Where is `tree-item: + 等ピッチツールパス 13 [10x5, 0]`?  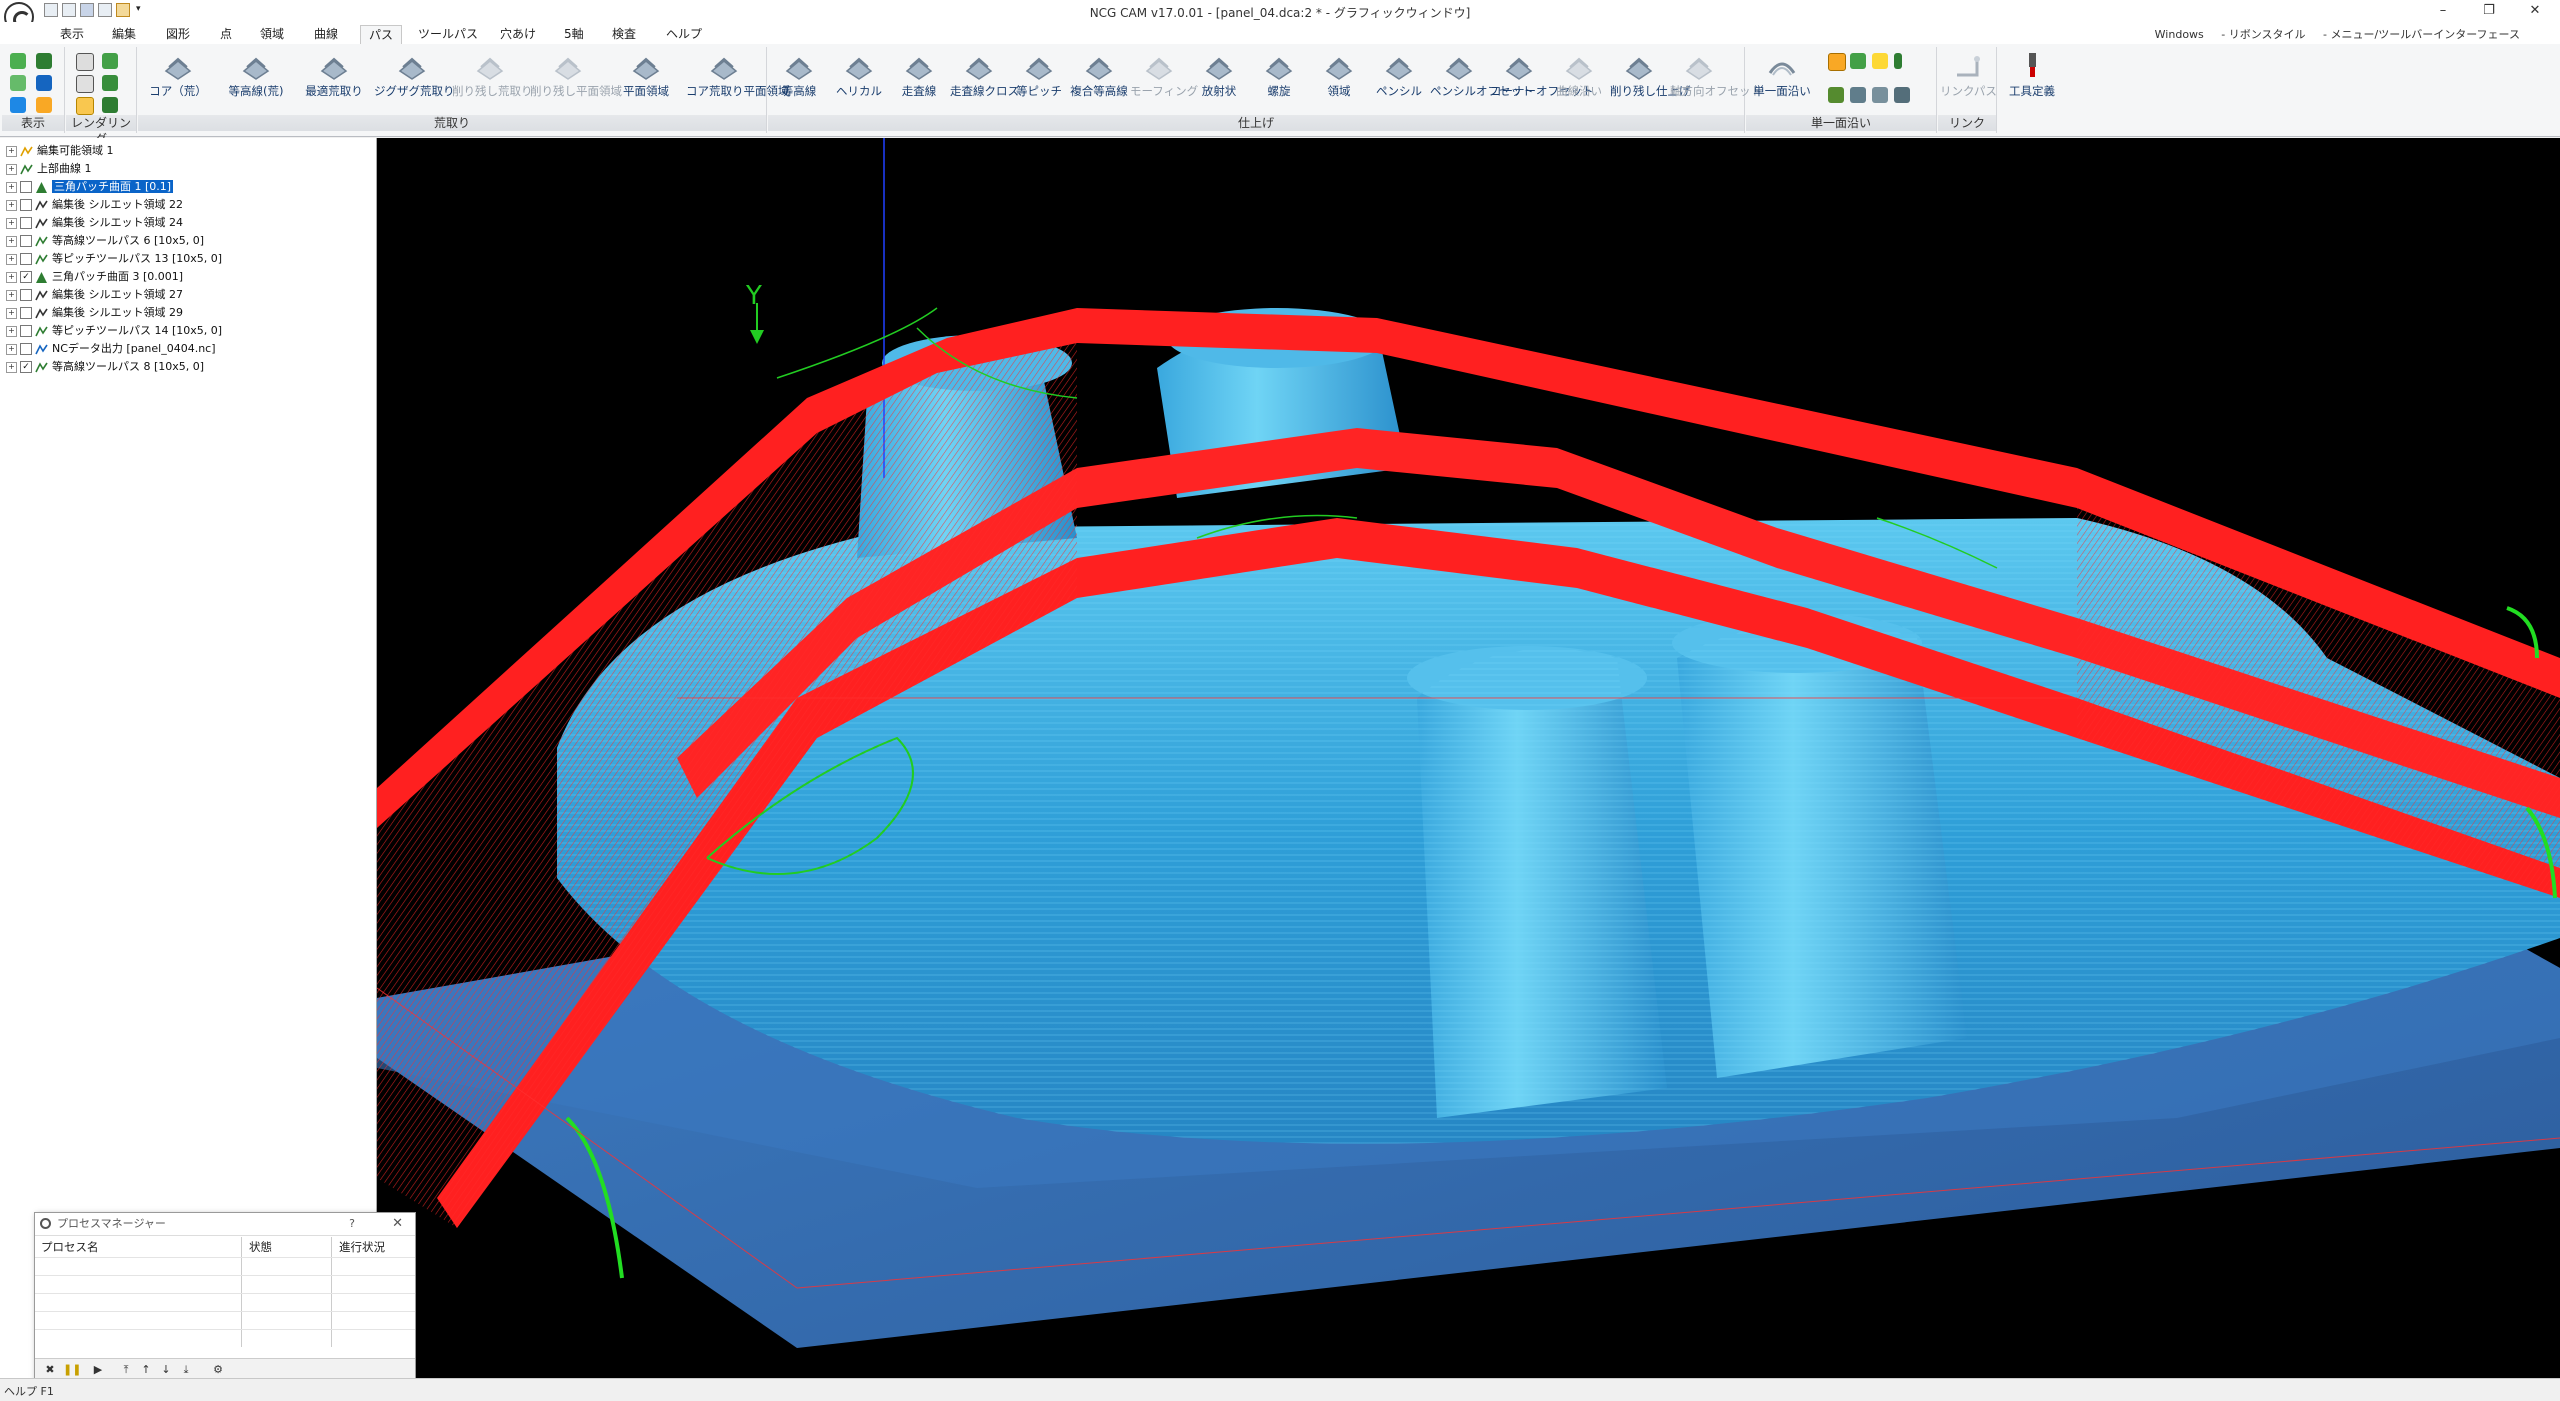 tree-item: + 等ピッチツールパス 13 [10x5, 0] is located at coordinates (114, 258).